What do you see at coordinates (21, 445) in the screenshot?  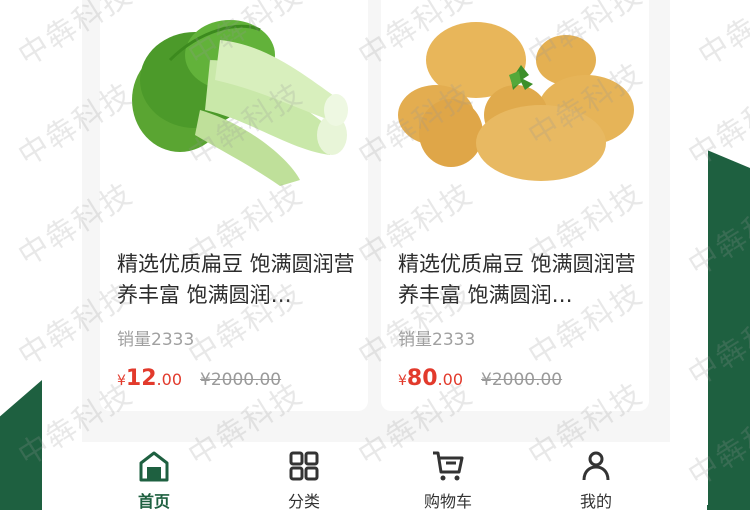 I see `background-decoration-left` at bounding box center [21, 445].